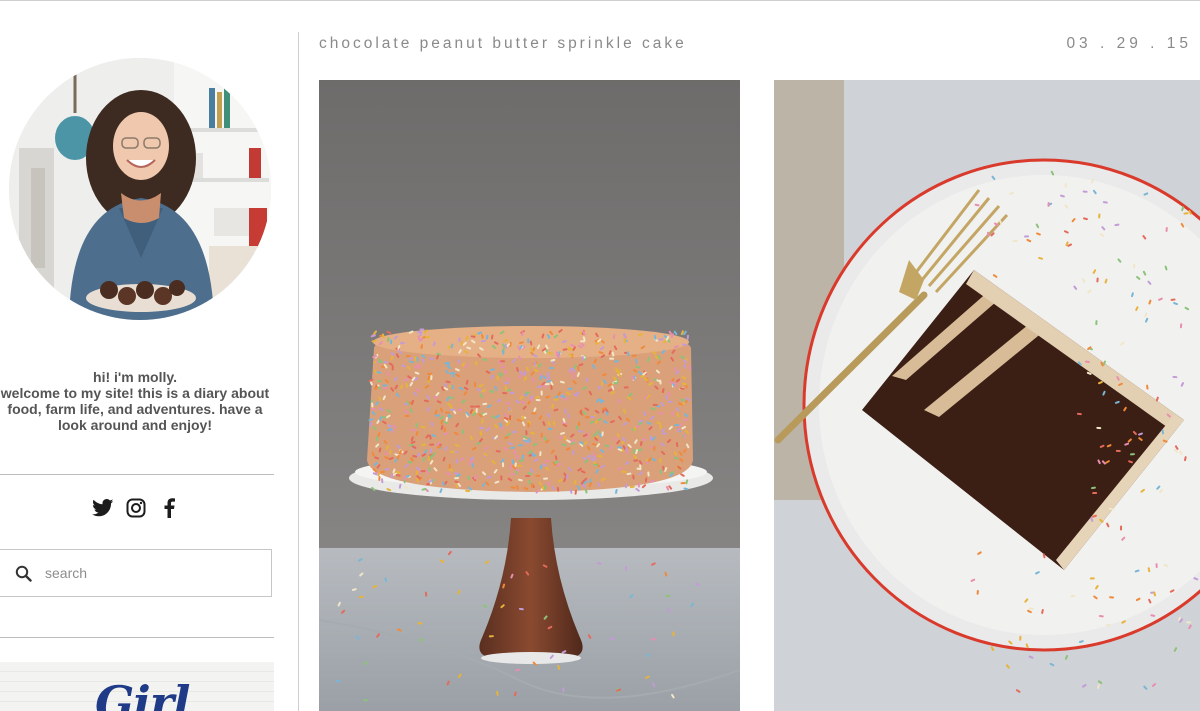 This screenshot has height=711, width=1200. I want to click on promo-text: Girl, so click(142, 693).